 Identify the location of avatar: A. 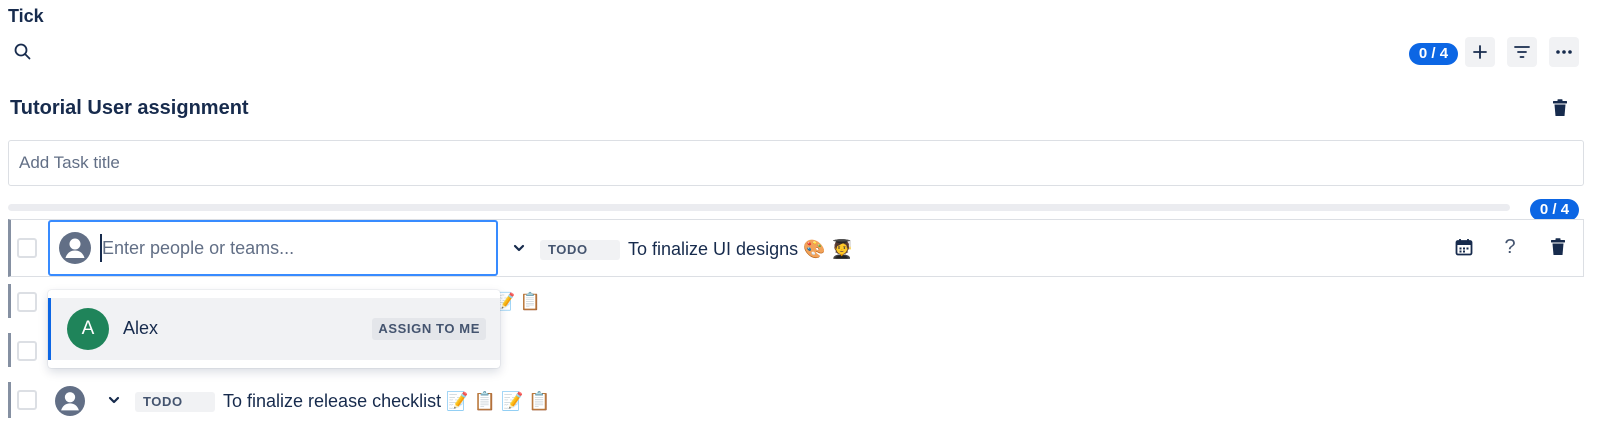
(88, 329).